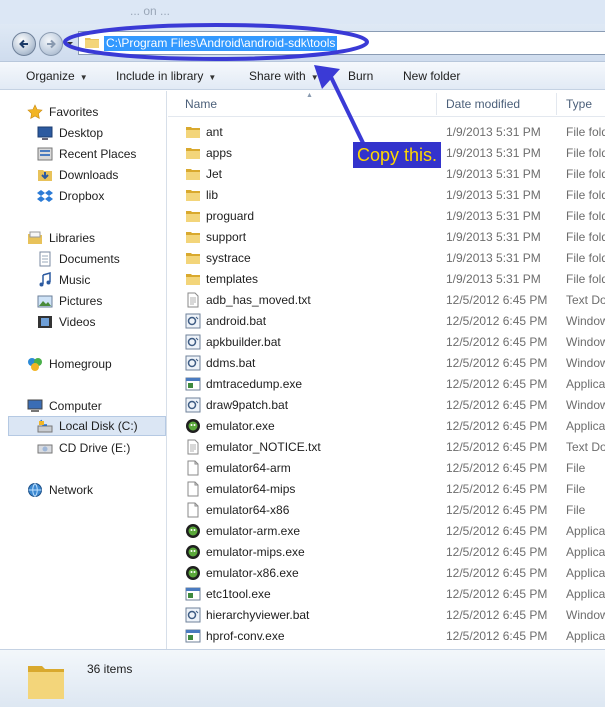 The image size is (605, 707). I want to click on file-name: emulator-x86.exe, so click(252, 573).